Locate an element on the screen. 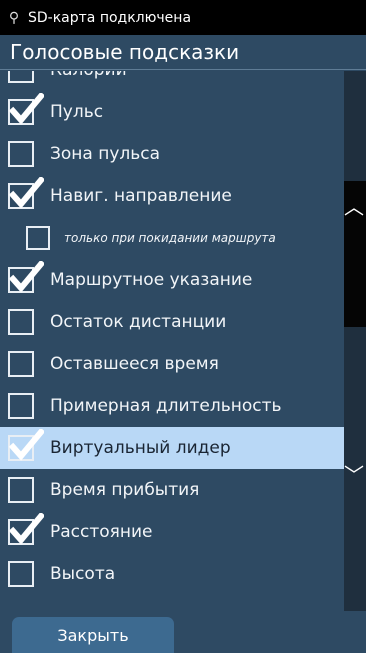 The width and height of the screenshot is (366, 653). list-item: Время прибытия is located at coordinates (172, 490).